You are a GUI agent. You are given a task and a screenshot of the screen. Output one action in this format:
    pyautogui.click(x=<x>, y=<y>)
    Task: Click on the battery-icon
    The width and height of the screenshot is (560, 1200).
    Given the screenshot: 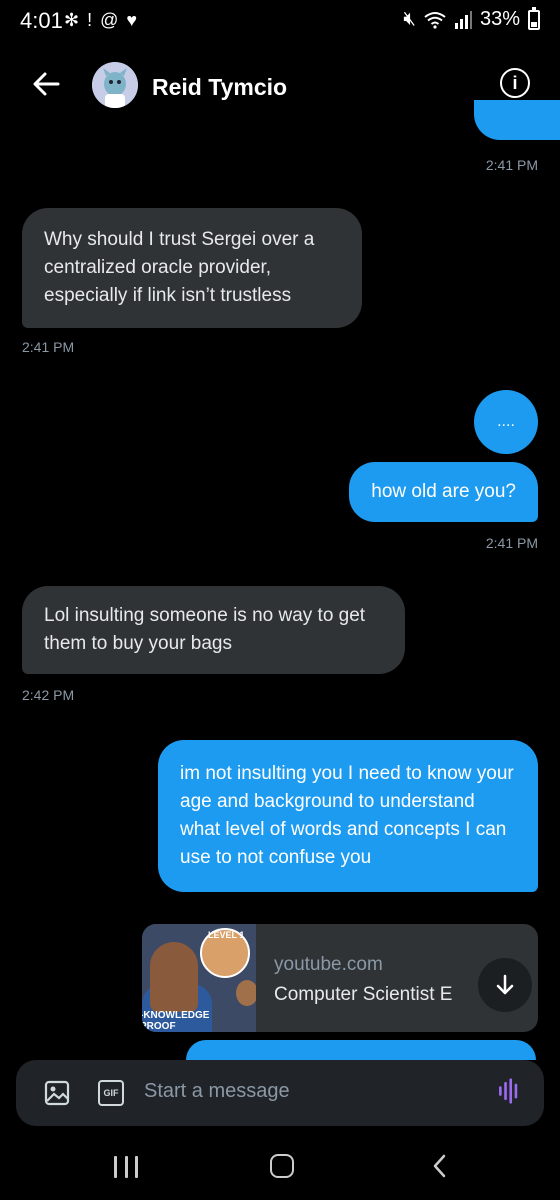 What is the action you would take?
    pyautogui.click(x=534, y=18)
    